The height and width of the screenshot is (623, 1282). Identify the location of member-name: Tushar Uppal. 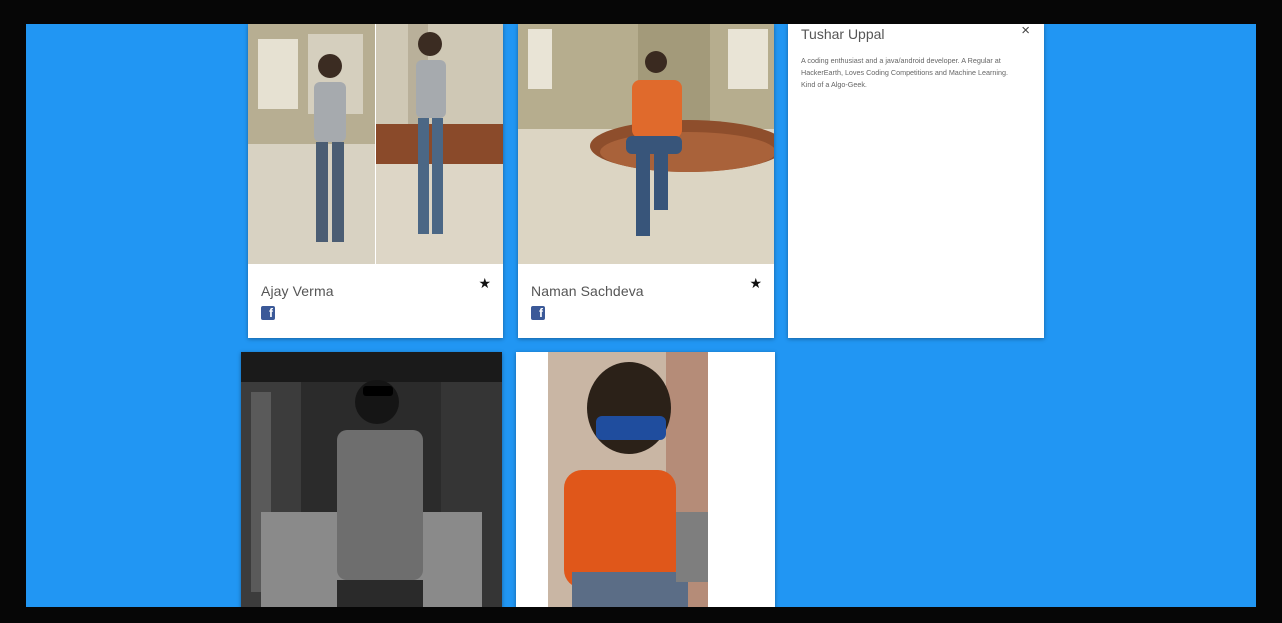
(843, 34).